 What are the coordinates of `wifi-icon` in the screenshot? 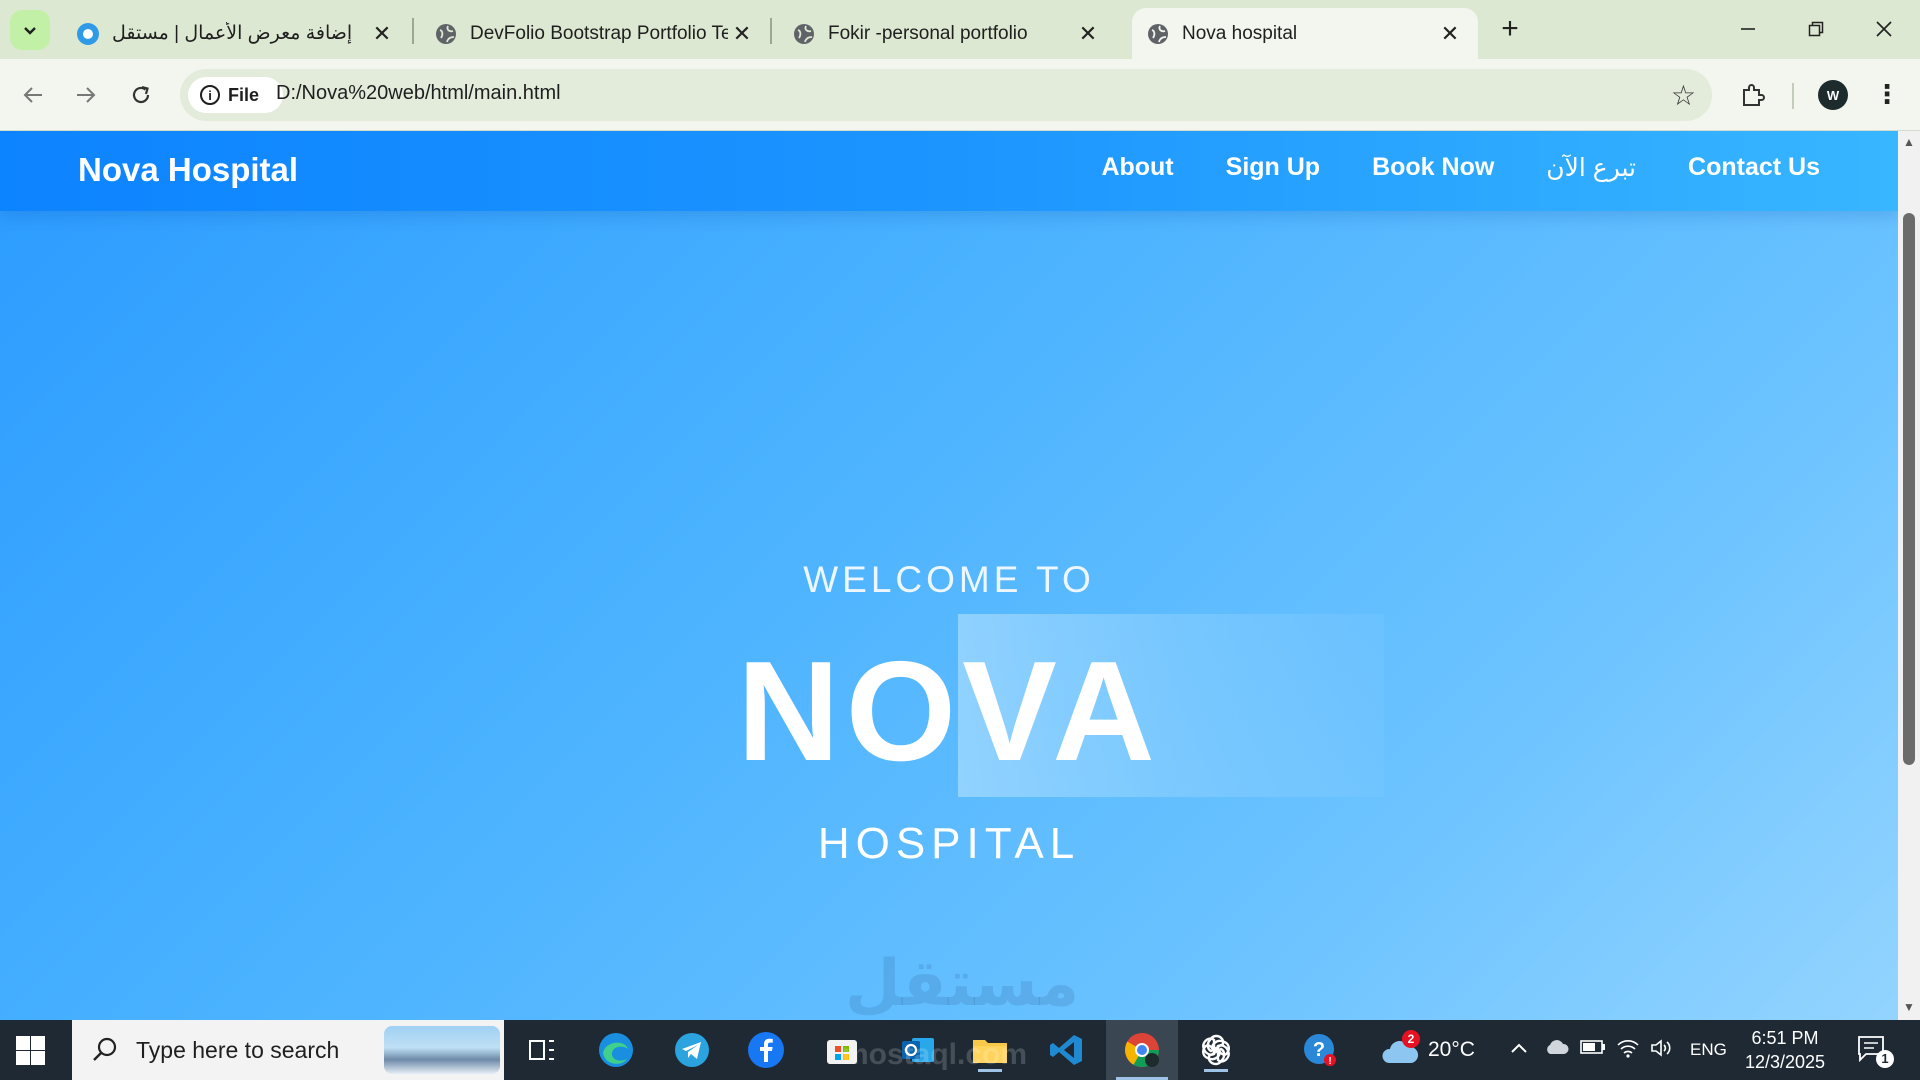 It's located at (1628, 1051).